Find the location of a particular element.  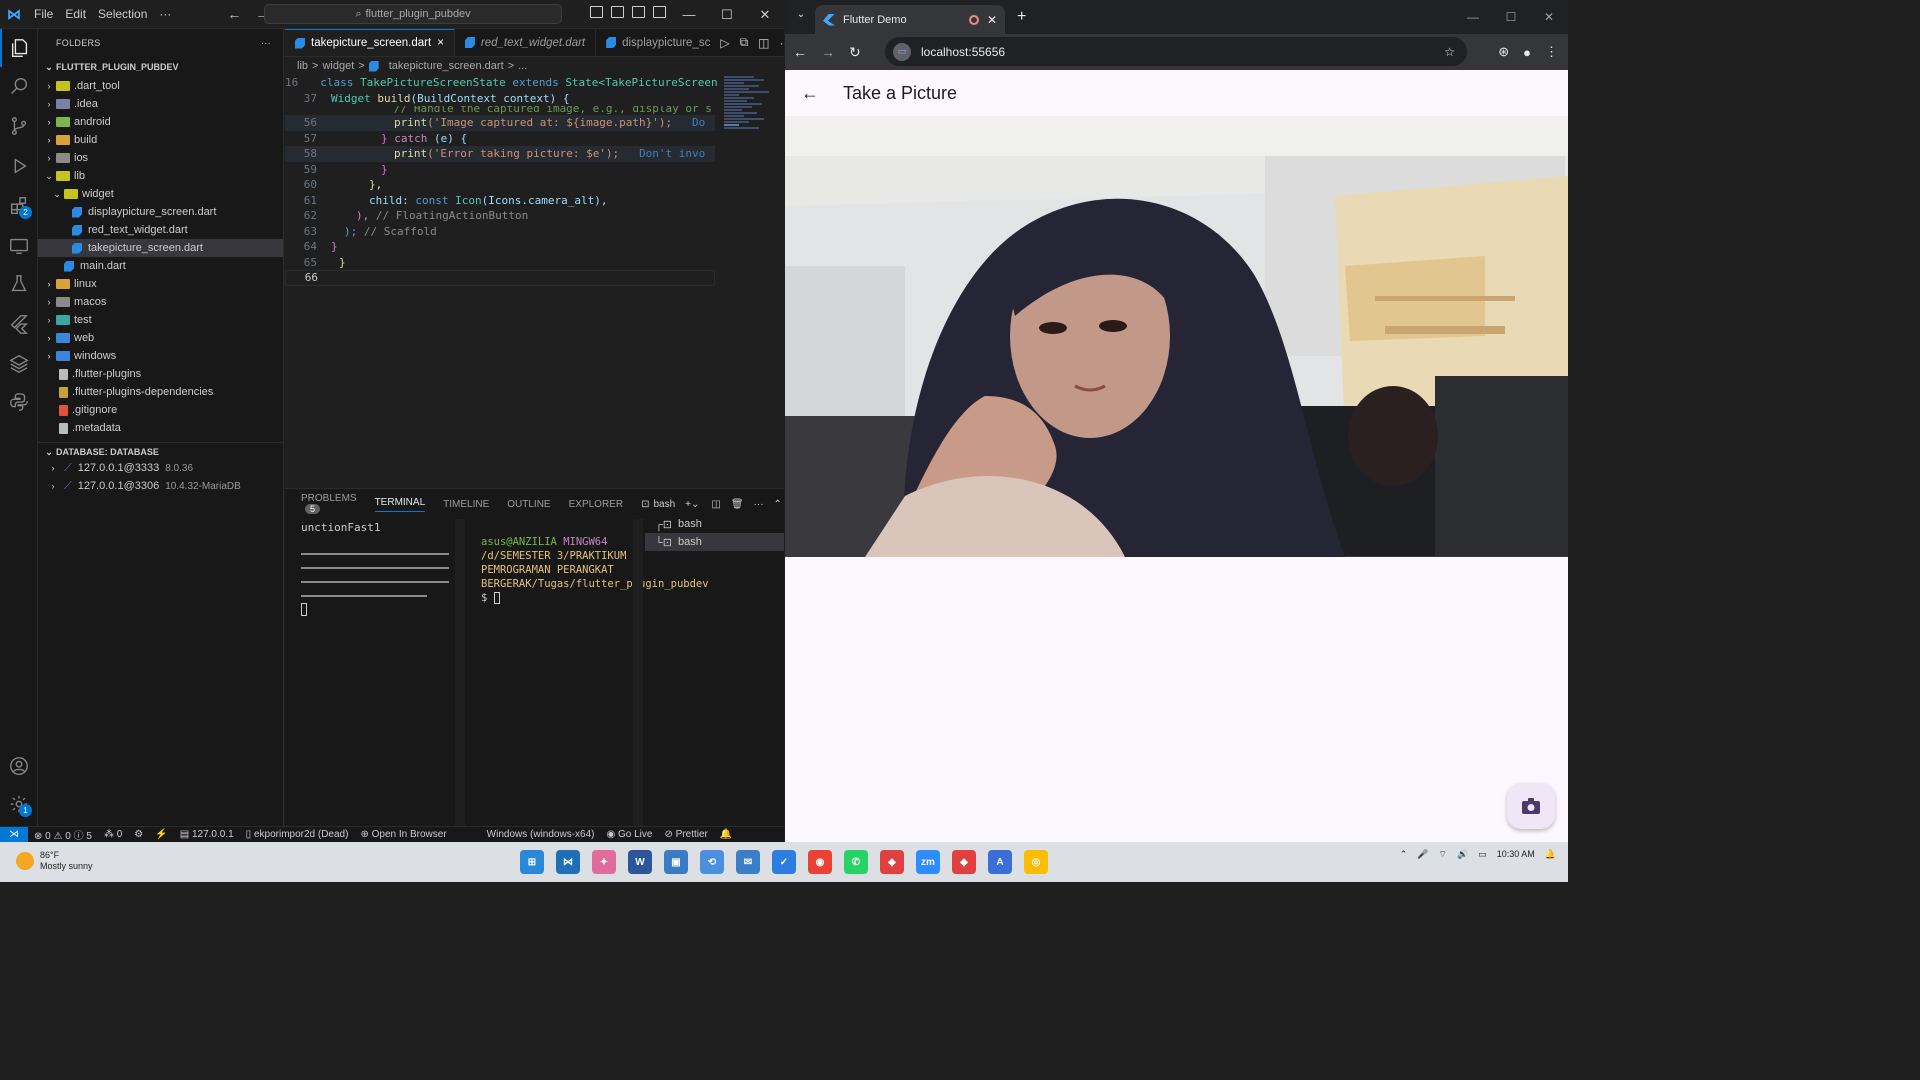

tree-folder-item: › test is located at coordinates (160, 320).